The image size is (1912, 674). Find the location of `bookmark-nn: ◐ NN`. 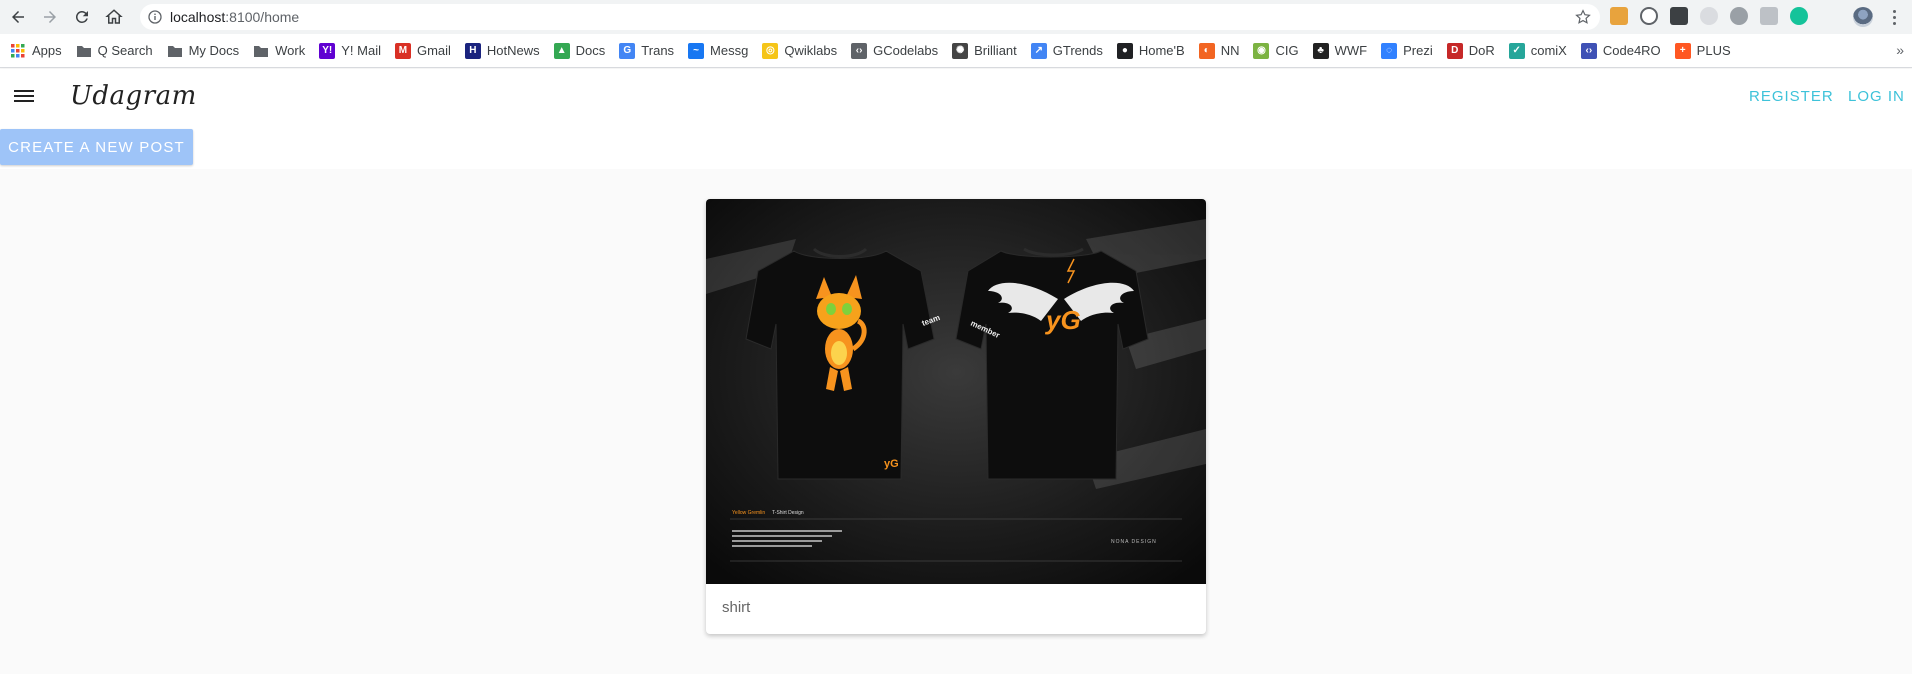

bookmark-nn: ◐ NN is located at coordinates (1222, 51).